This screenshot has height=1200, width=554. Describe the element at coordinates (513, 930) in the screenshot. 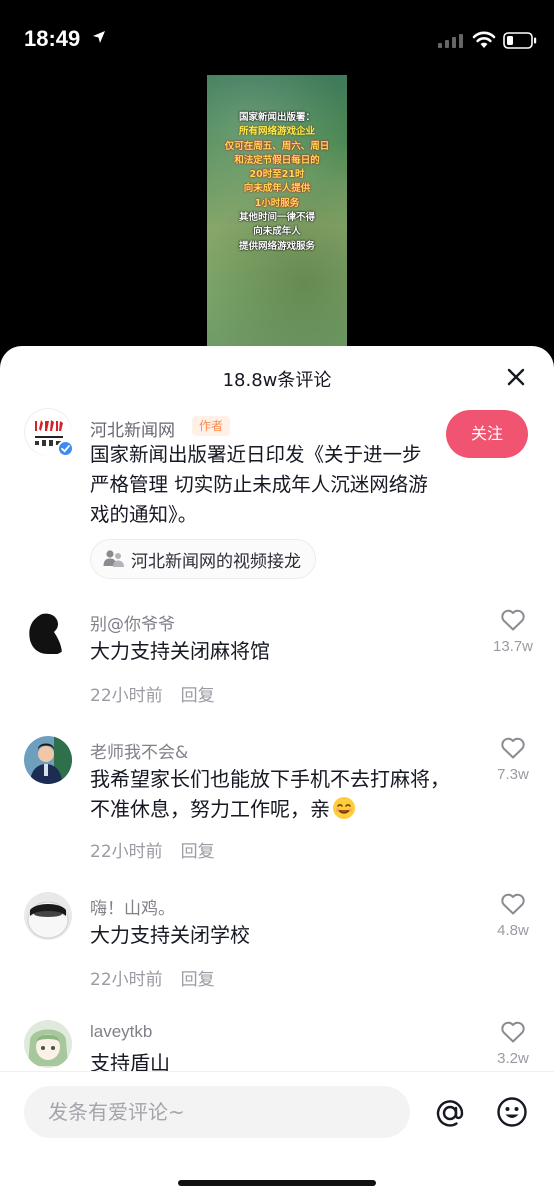

I see `like-count: 4.8w` at that location.